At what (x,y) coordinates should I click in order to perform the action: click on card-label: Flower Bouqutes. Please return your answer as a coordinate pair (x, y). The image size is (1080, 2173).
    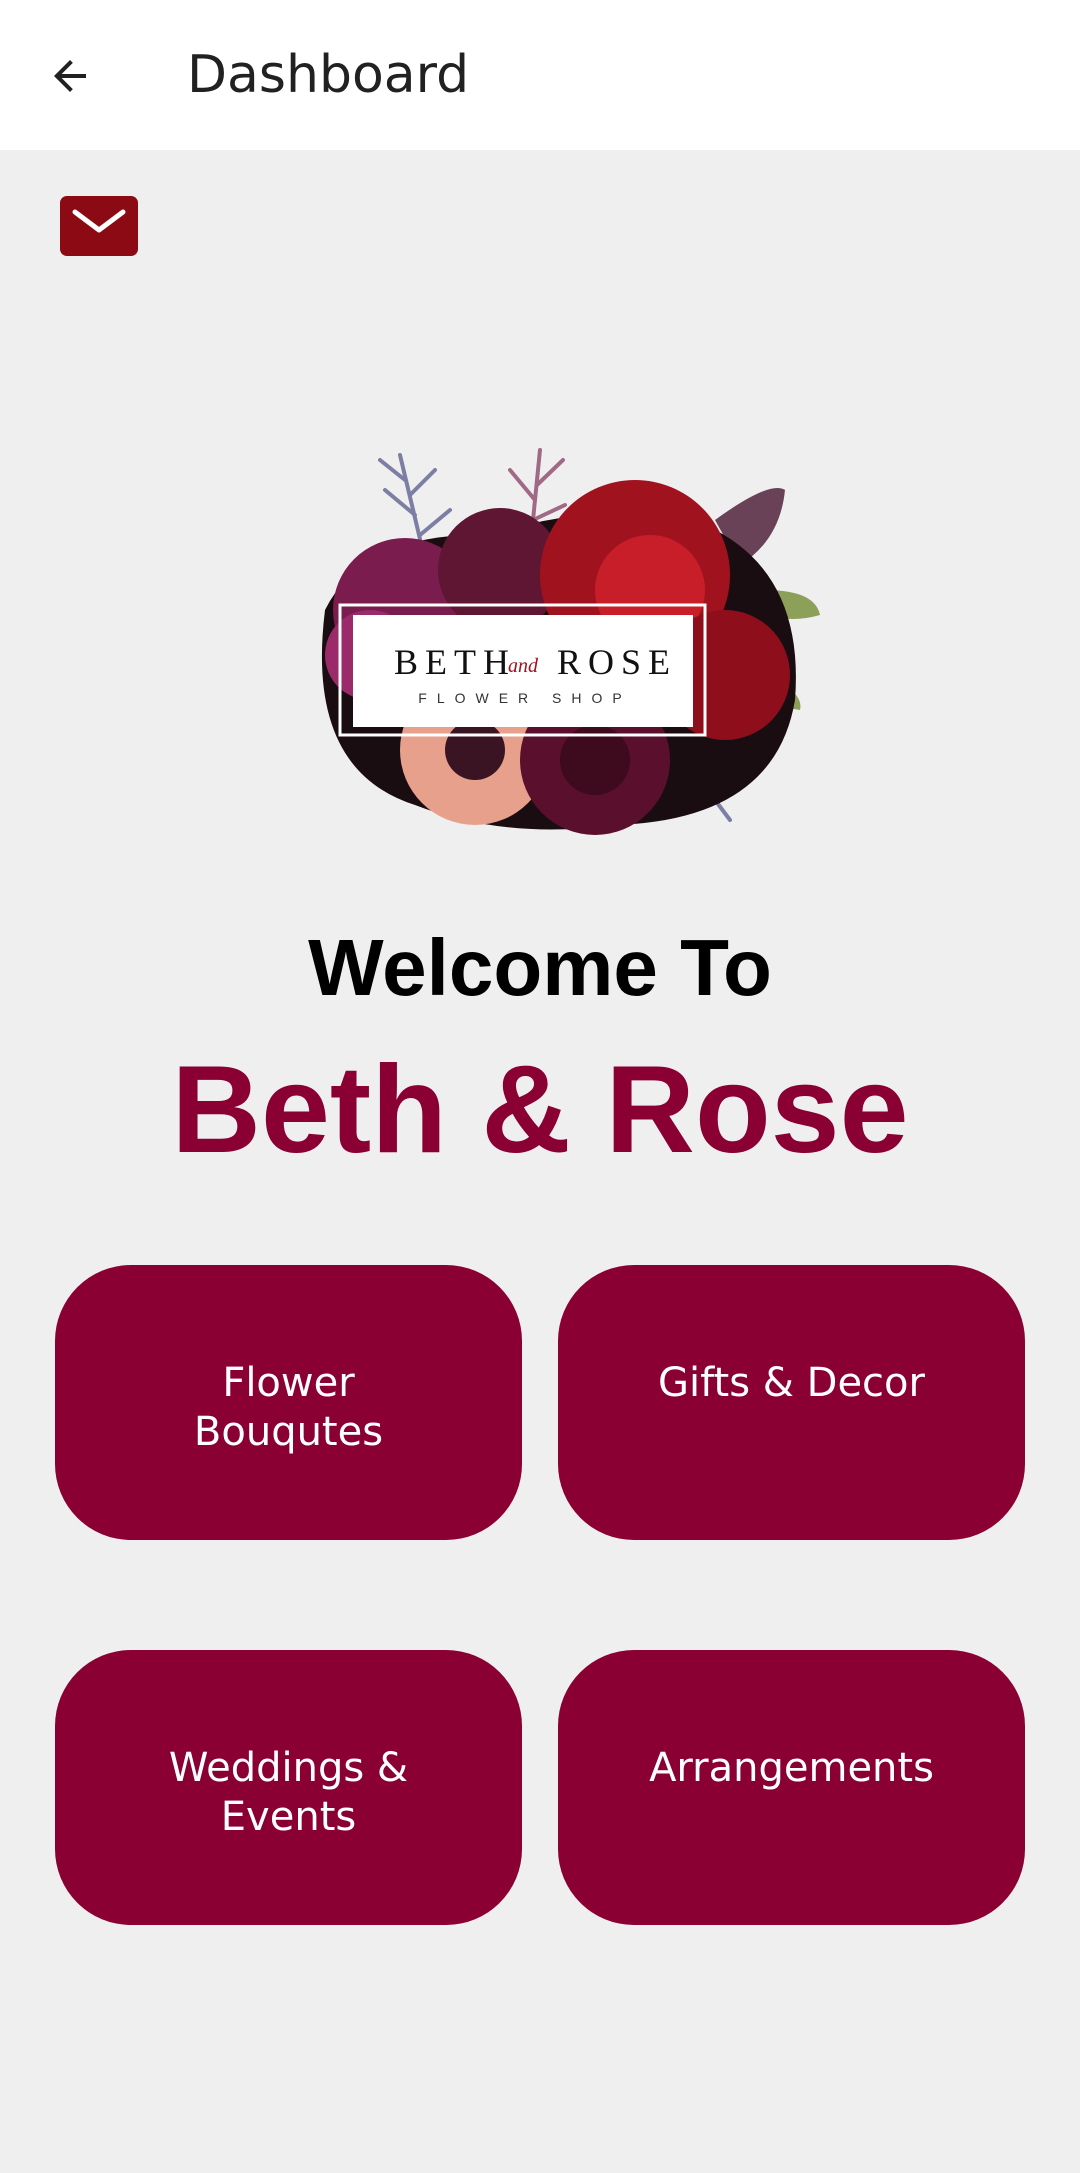
    Looking at the image, I should click on (288, 1407).